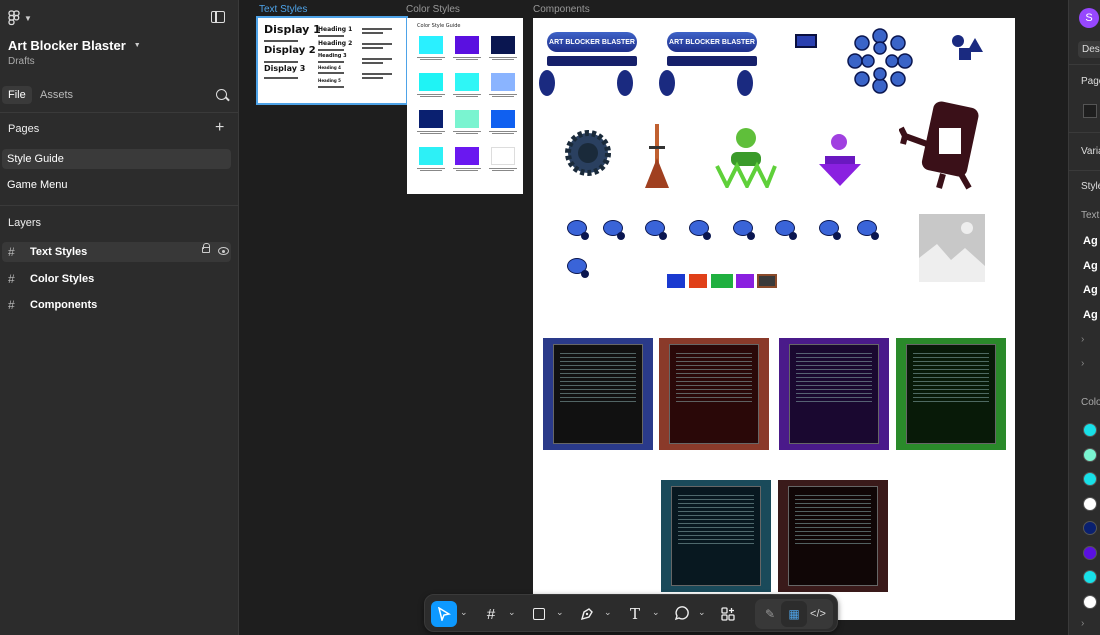  What do you see at coordinates (206, 248) in the screenshot?
I see `lock-icon` at bounding box center [206, 248].